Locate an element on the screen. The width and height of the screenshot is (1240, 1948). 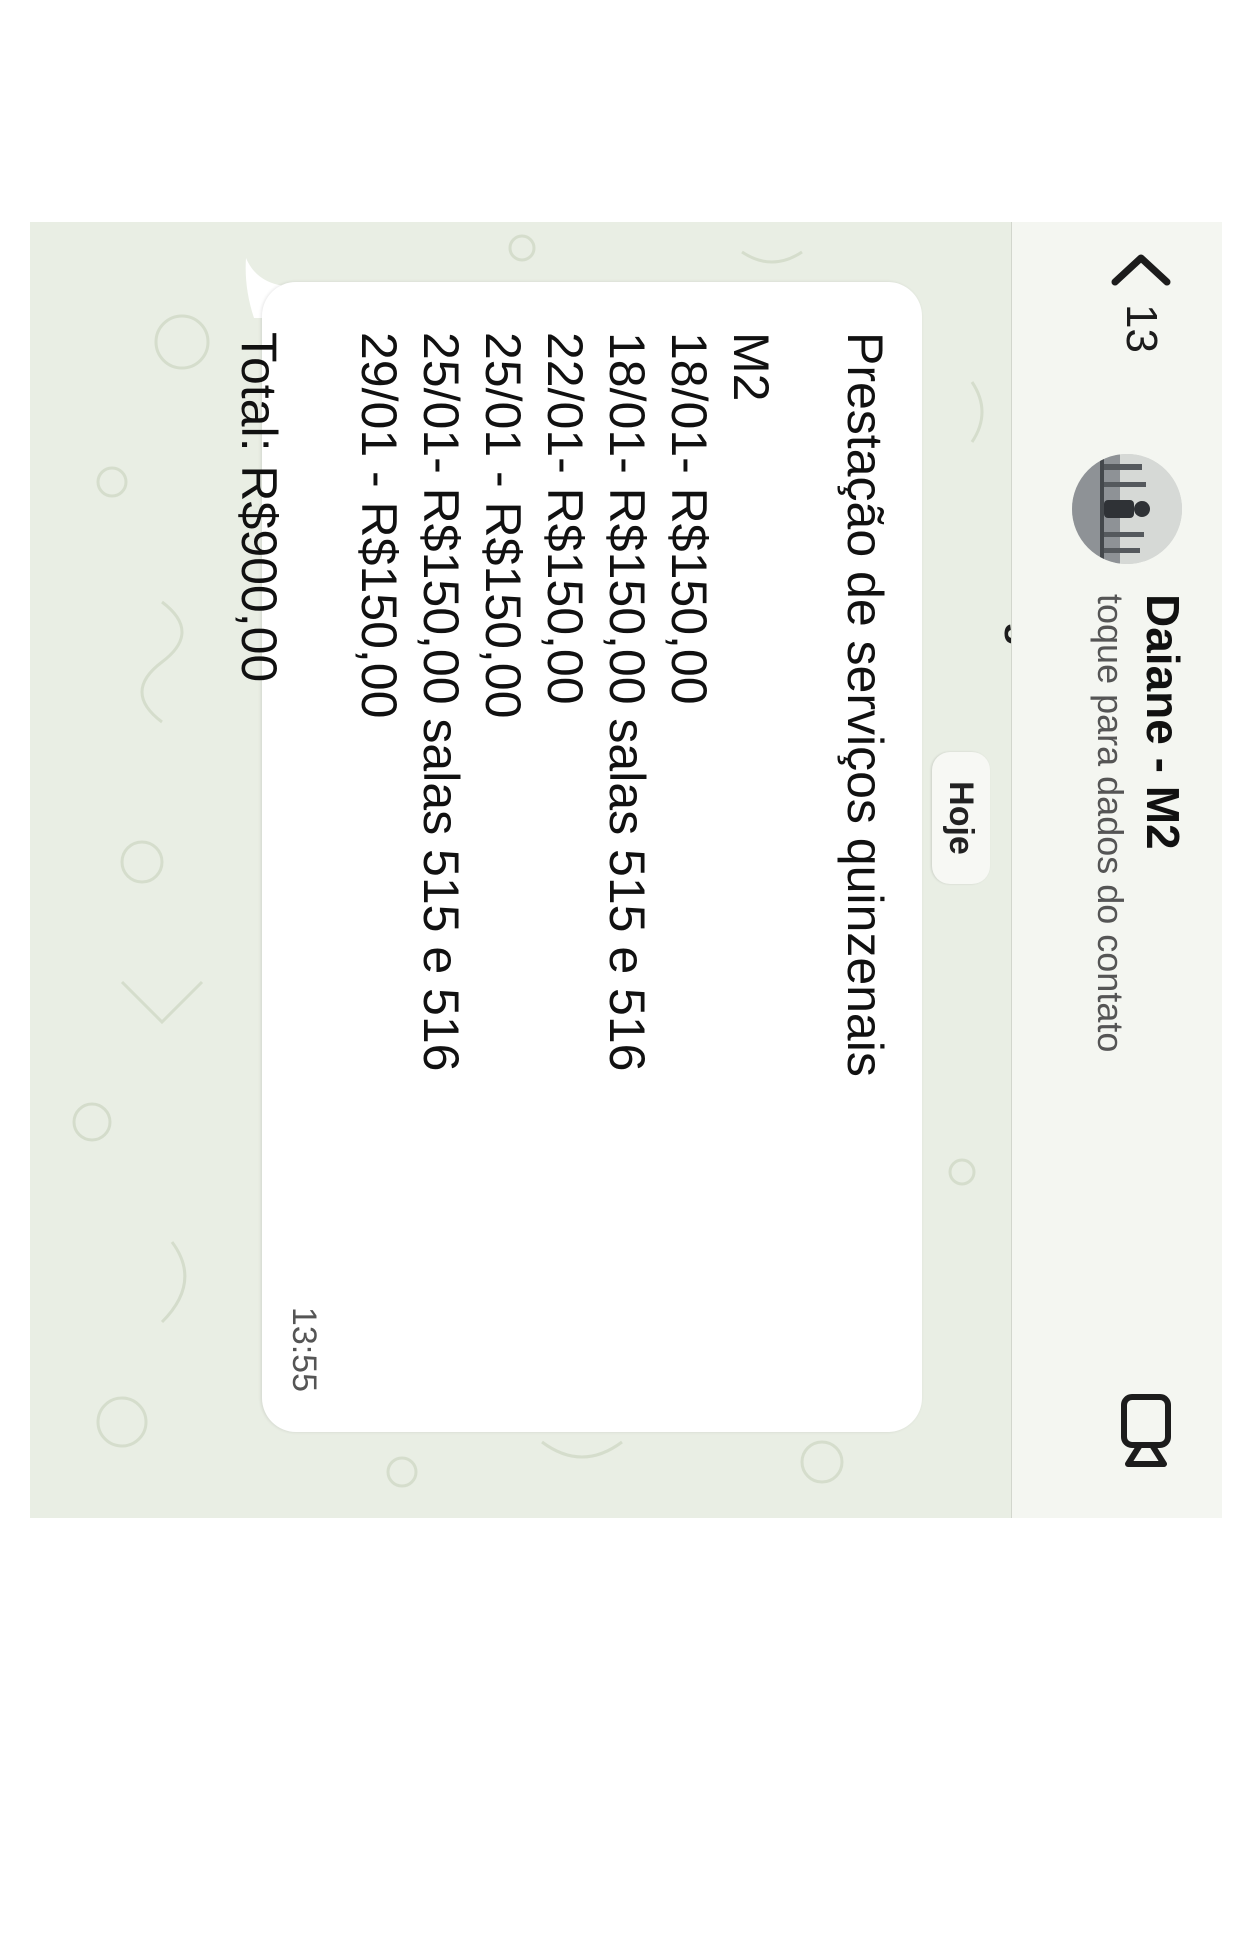
video-call-button is located at coordinates (1143, 1431).